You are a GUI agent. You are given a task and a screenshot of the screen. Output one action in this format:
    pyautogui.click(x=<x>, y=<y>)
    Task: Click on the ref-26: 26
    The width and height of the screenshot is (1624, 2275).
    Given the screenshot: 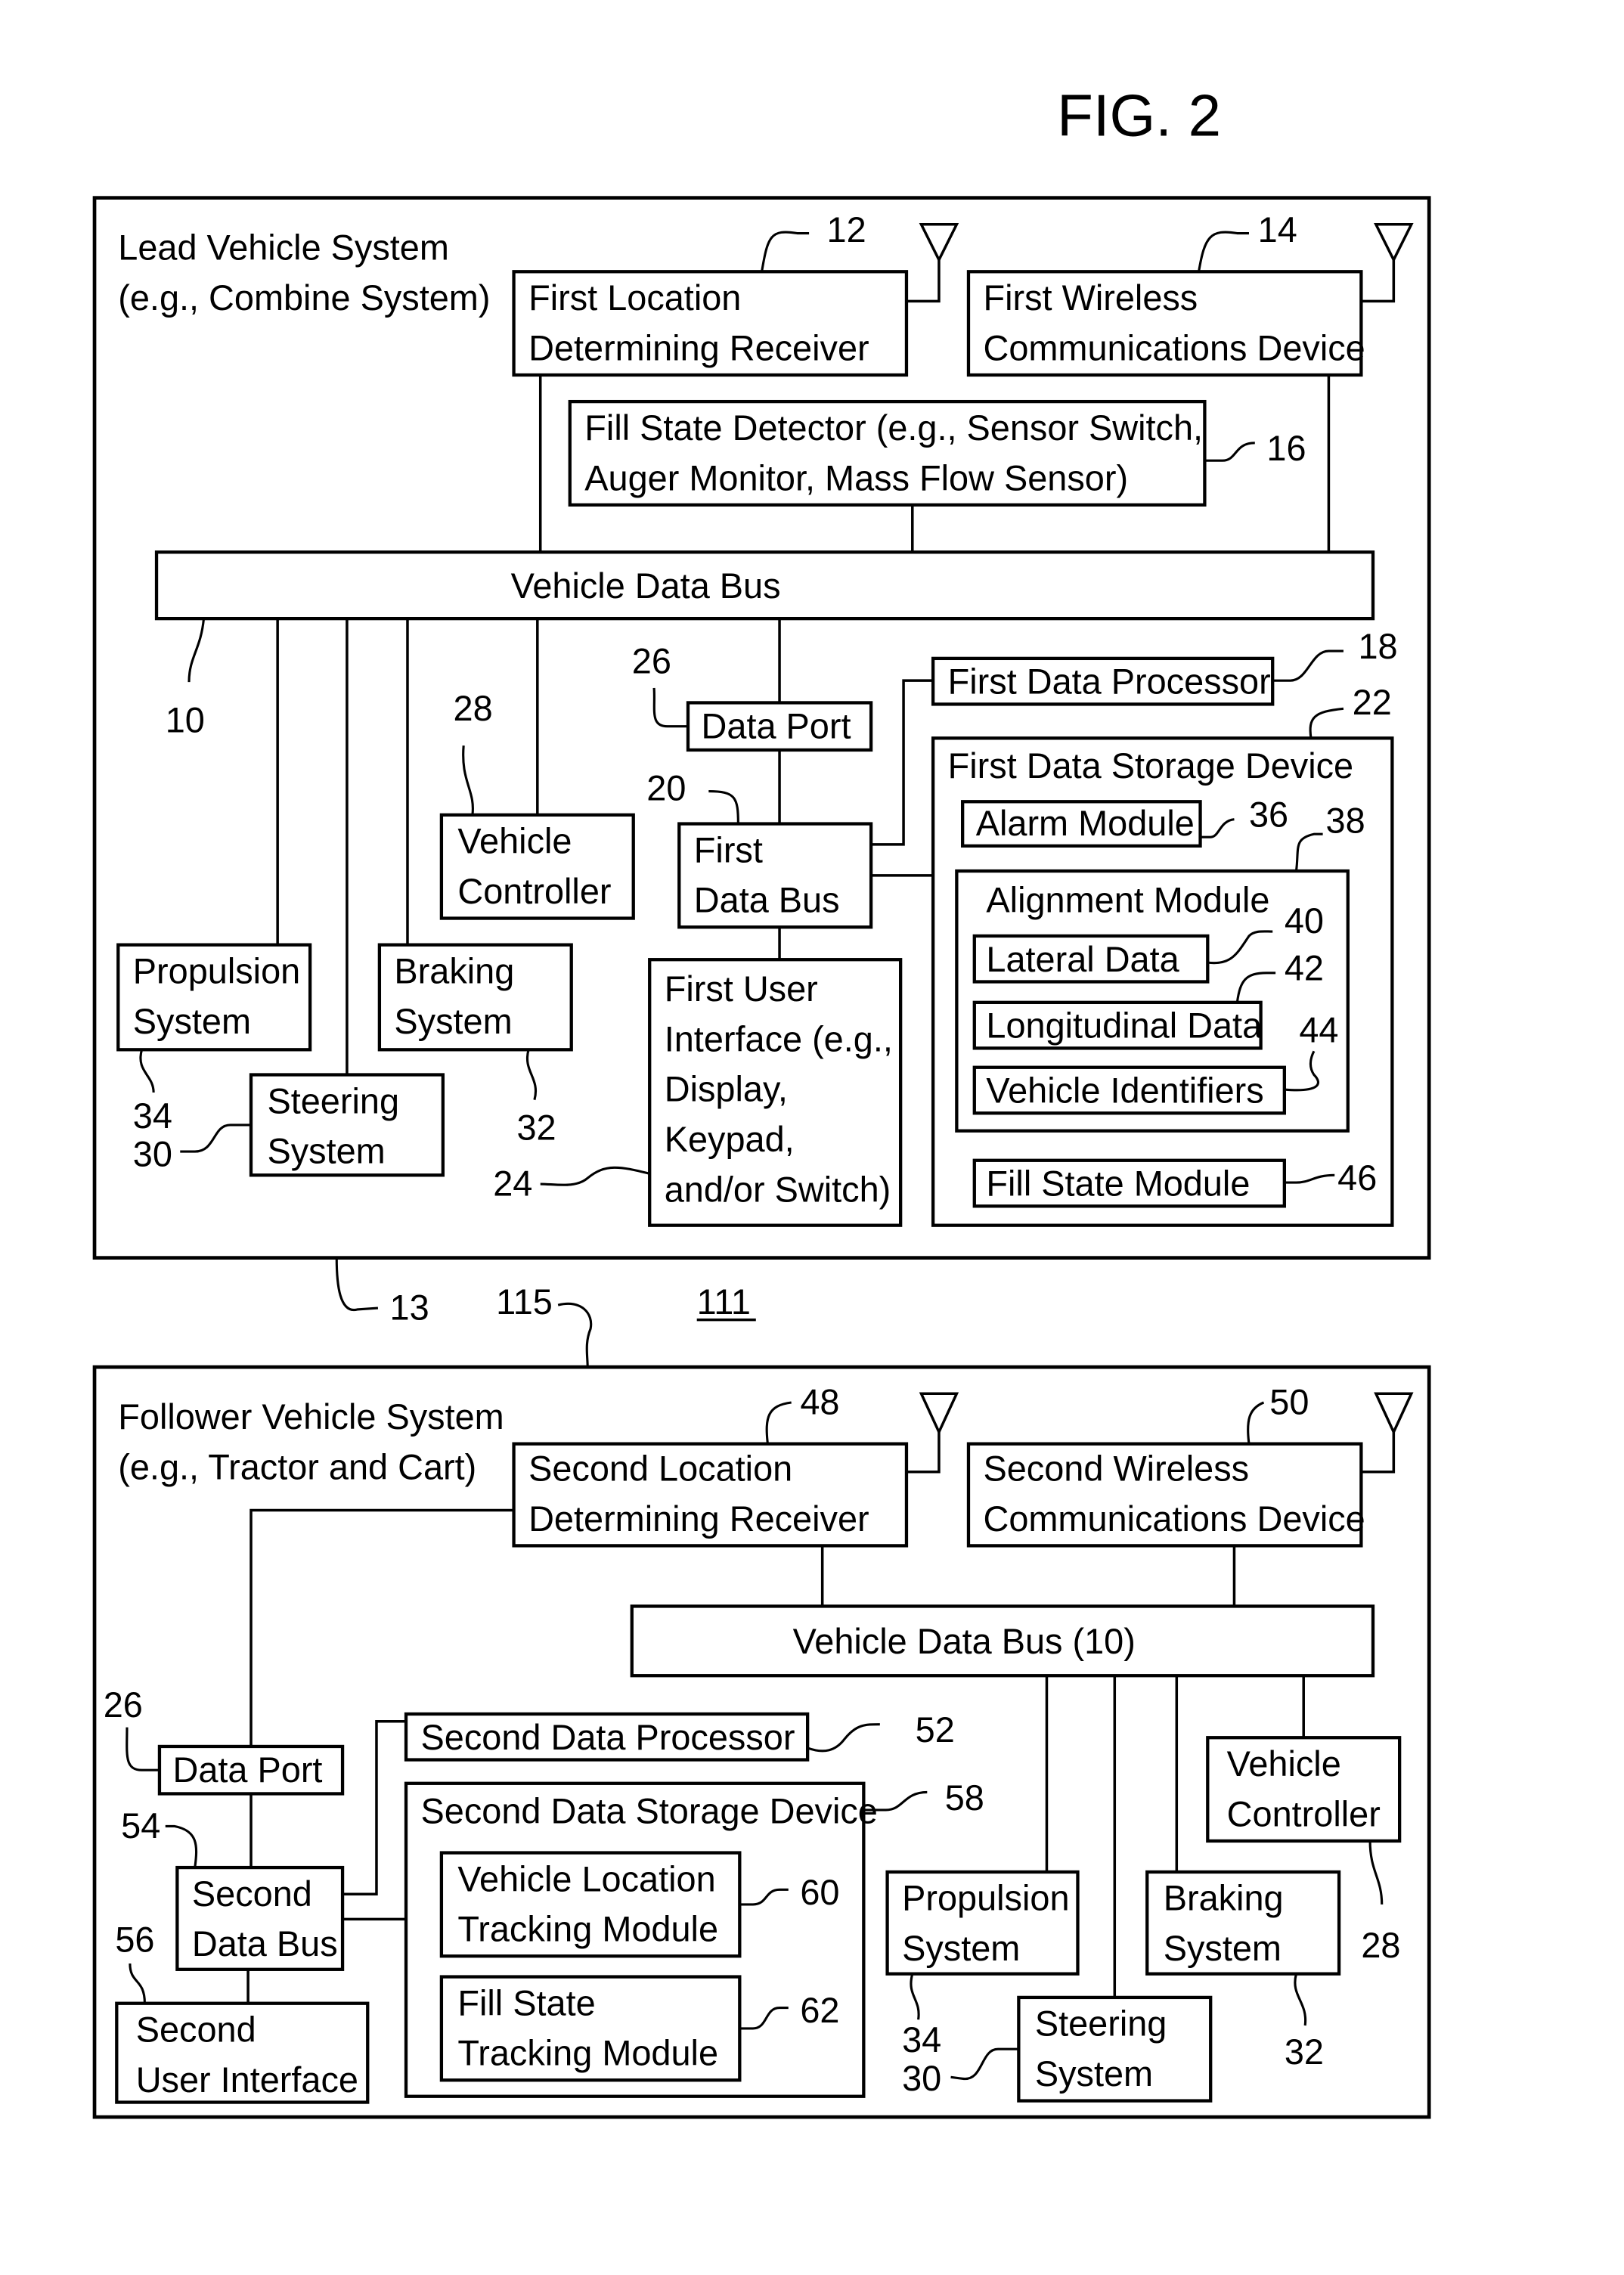 What is the action you would take?
    pyautogui.click(x=651, y=661)
    